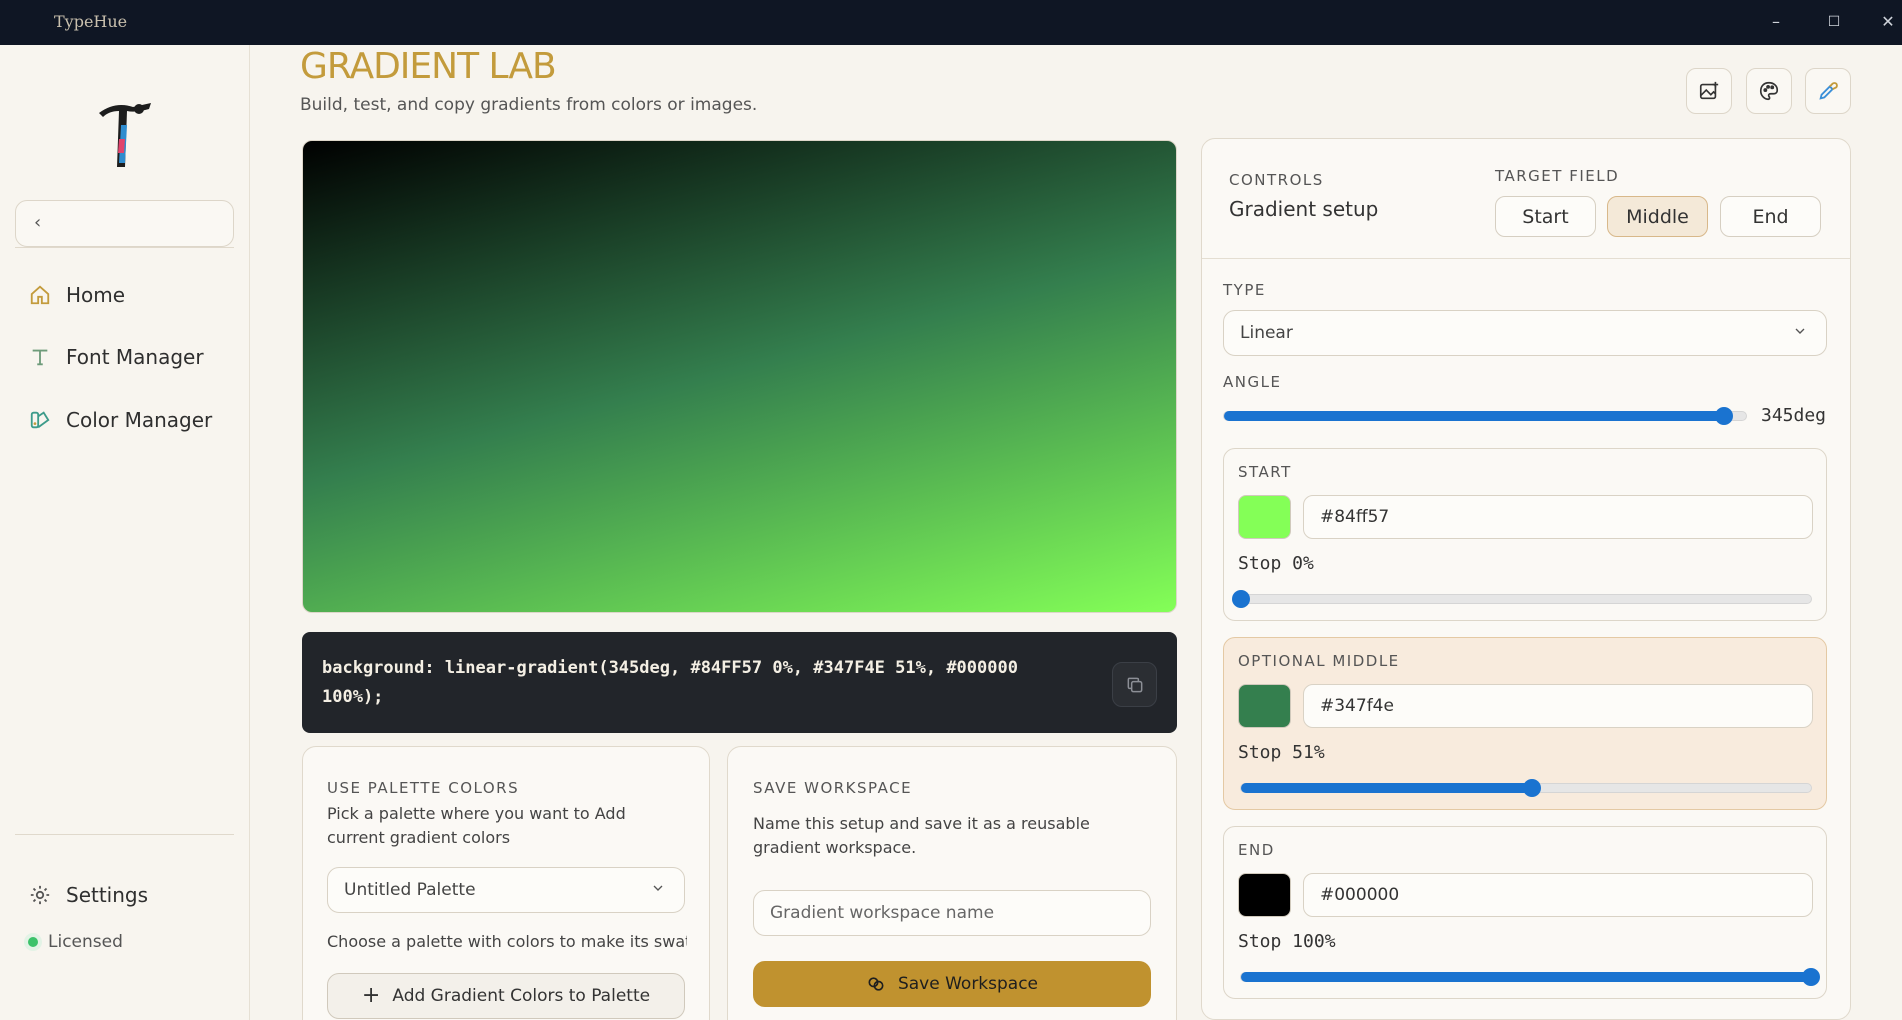 The image size is (1902, 1020). I want to click on home-icon, so click(40, 295).